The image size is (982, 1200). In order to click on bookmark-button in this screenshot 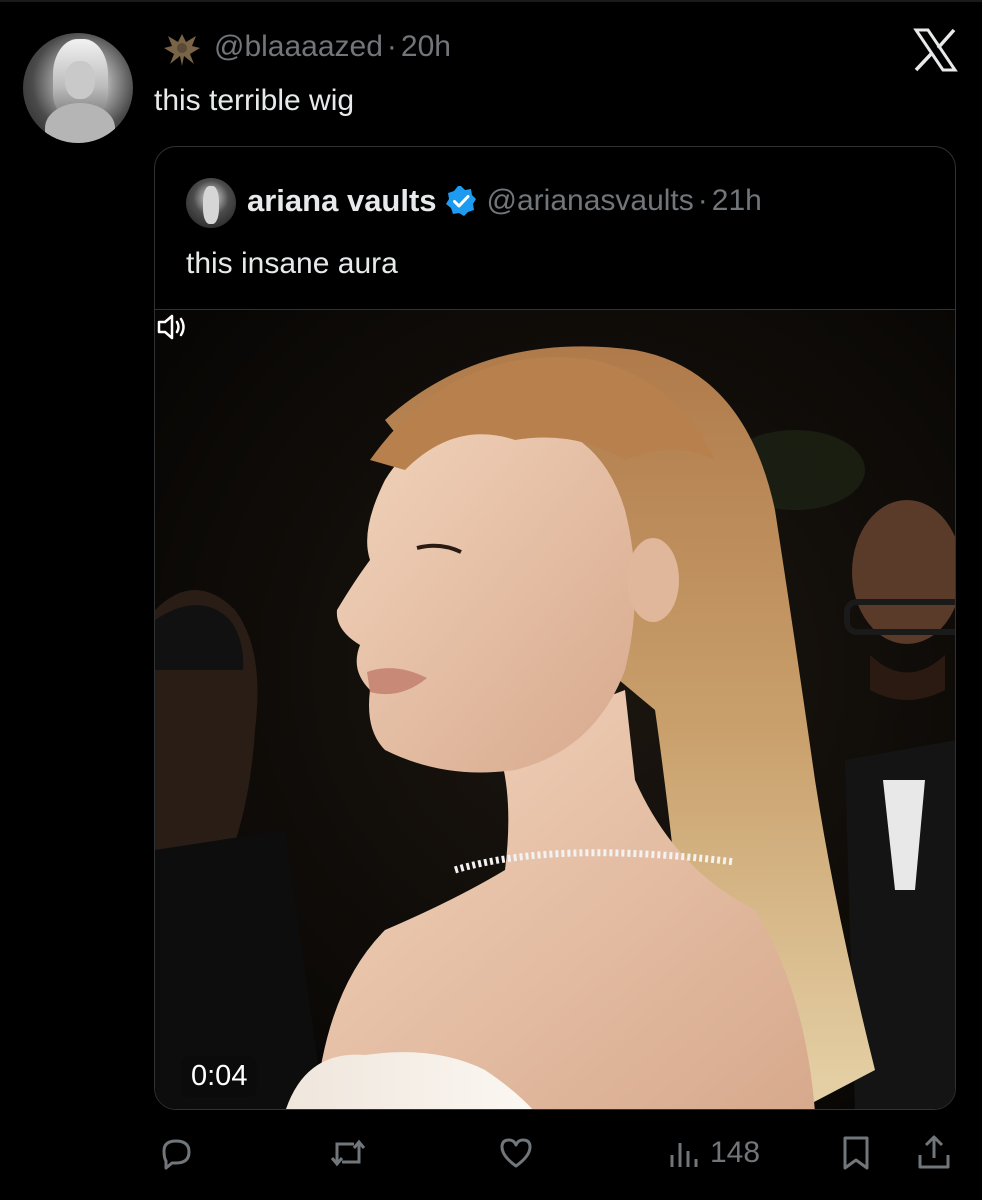, I will do `click(856, 1153)`.